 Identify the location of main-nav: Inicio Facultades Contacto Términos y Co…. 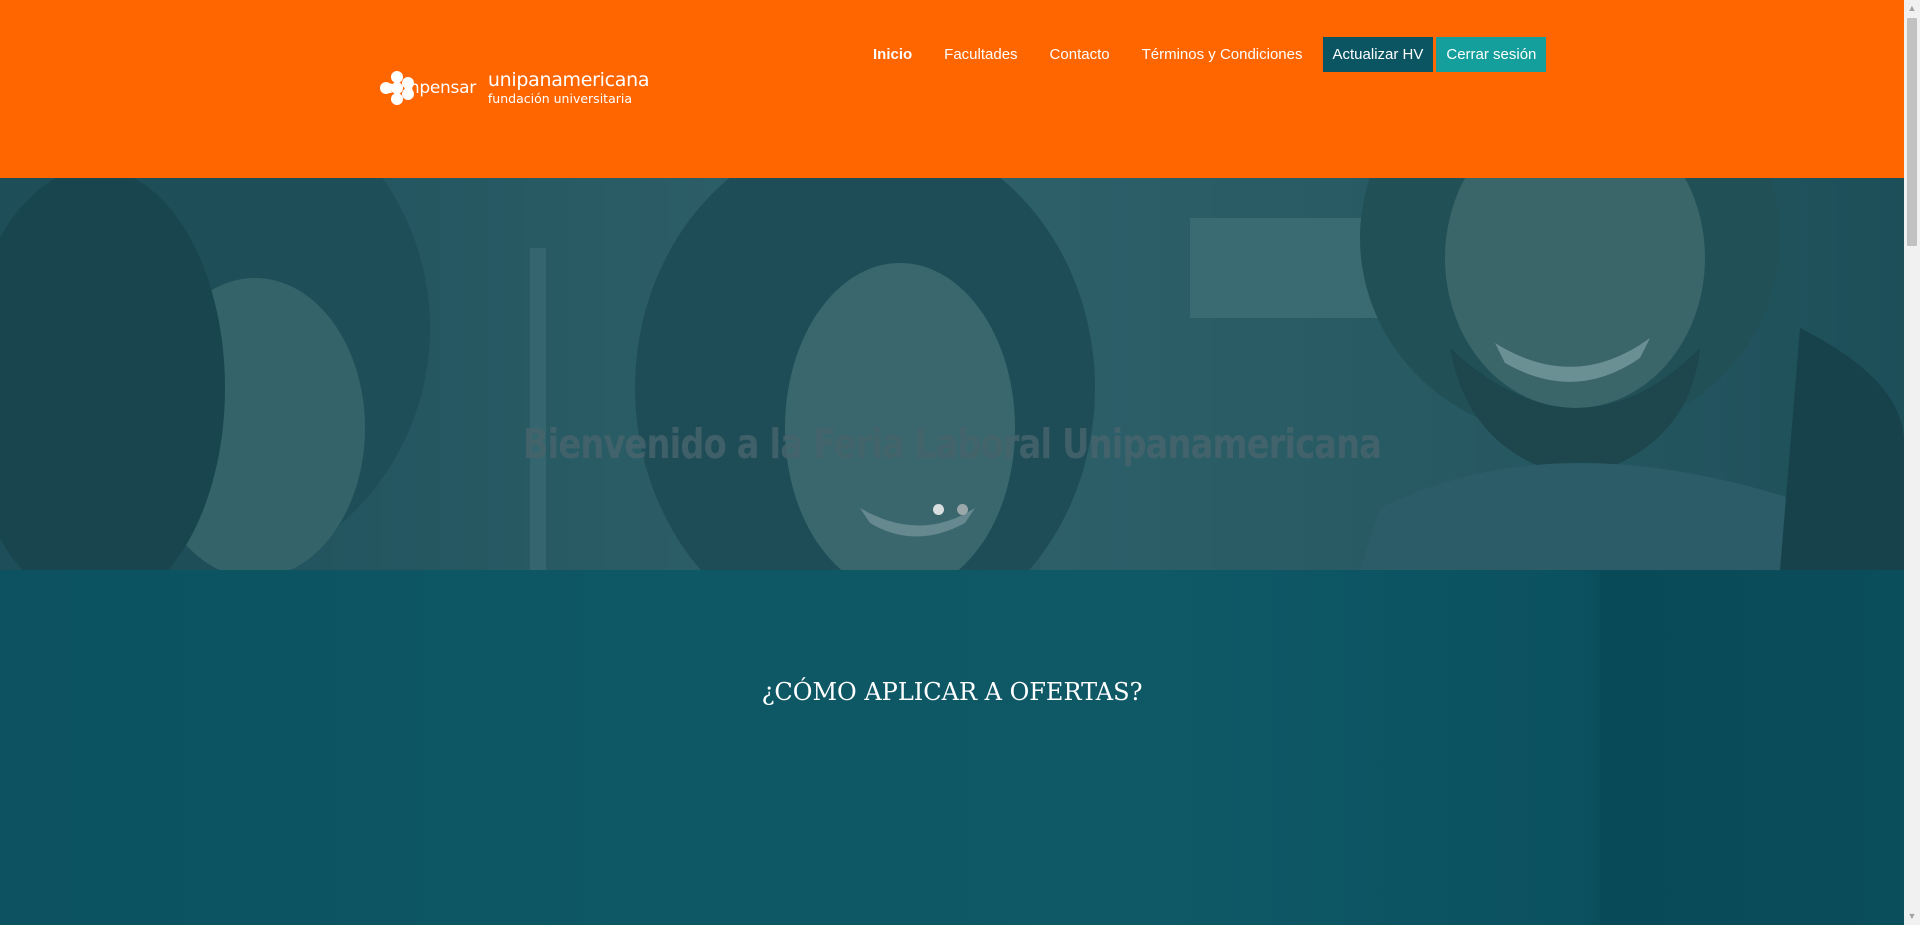
(1202, 54).